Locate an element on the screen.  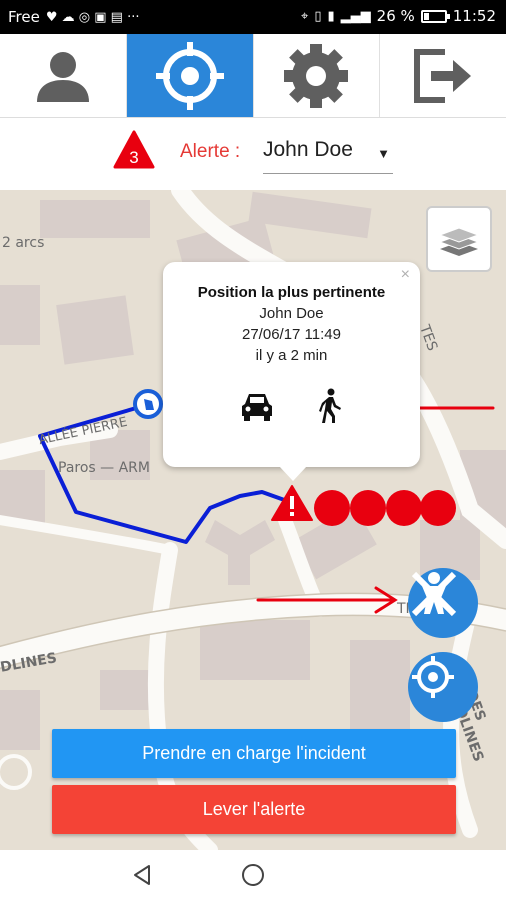
top-nav is located at coordinates (253, 76).